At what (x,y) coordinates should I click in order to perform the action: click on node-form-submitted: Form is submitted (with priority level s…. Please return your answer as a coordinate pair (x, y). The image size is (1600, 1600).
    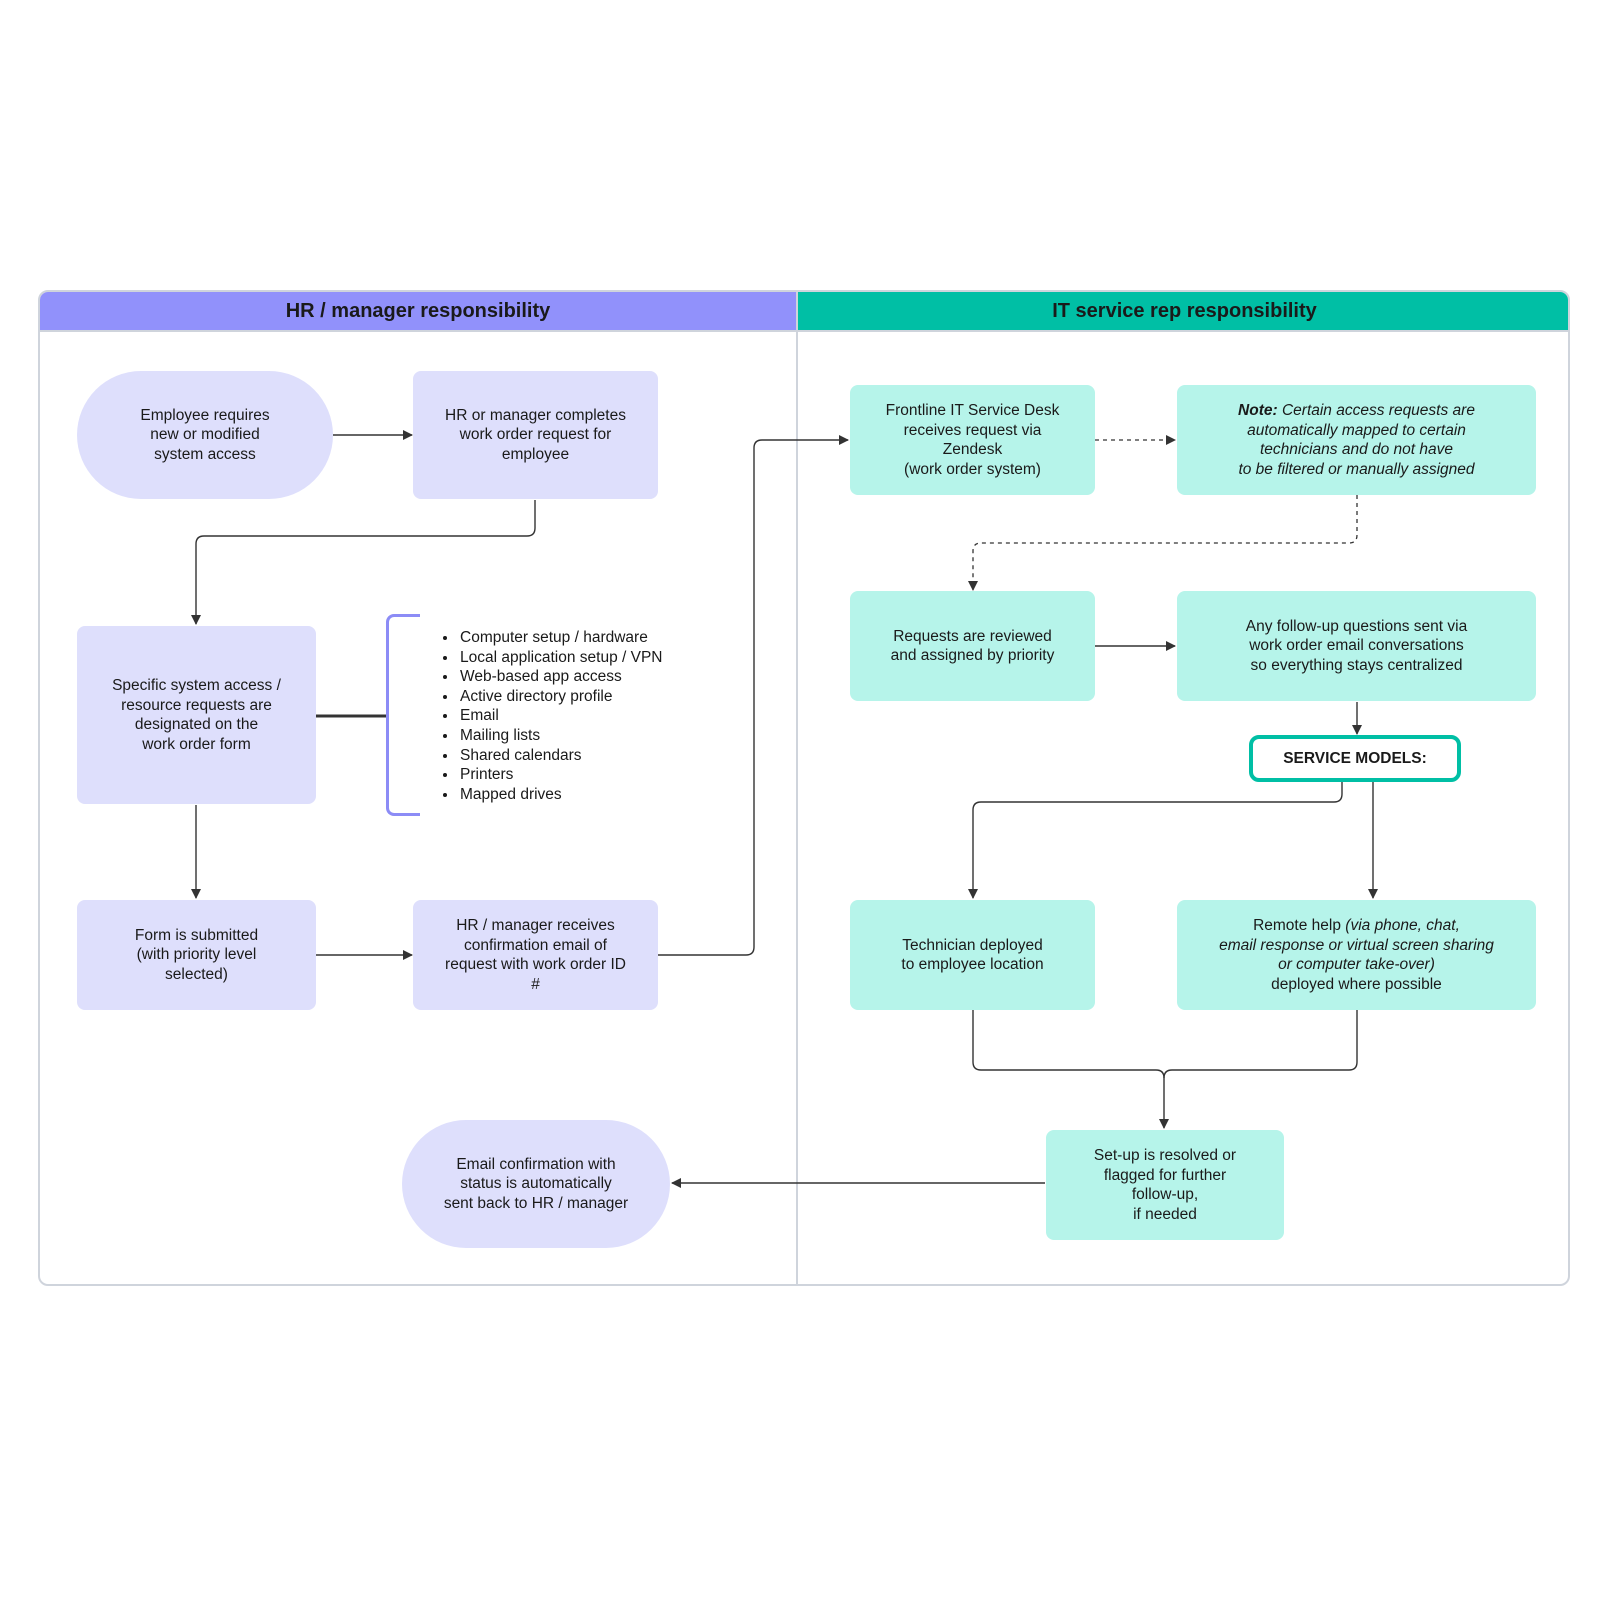
    Looking at the image, I should click on (196, 955).